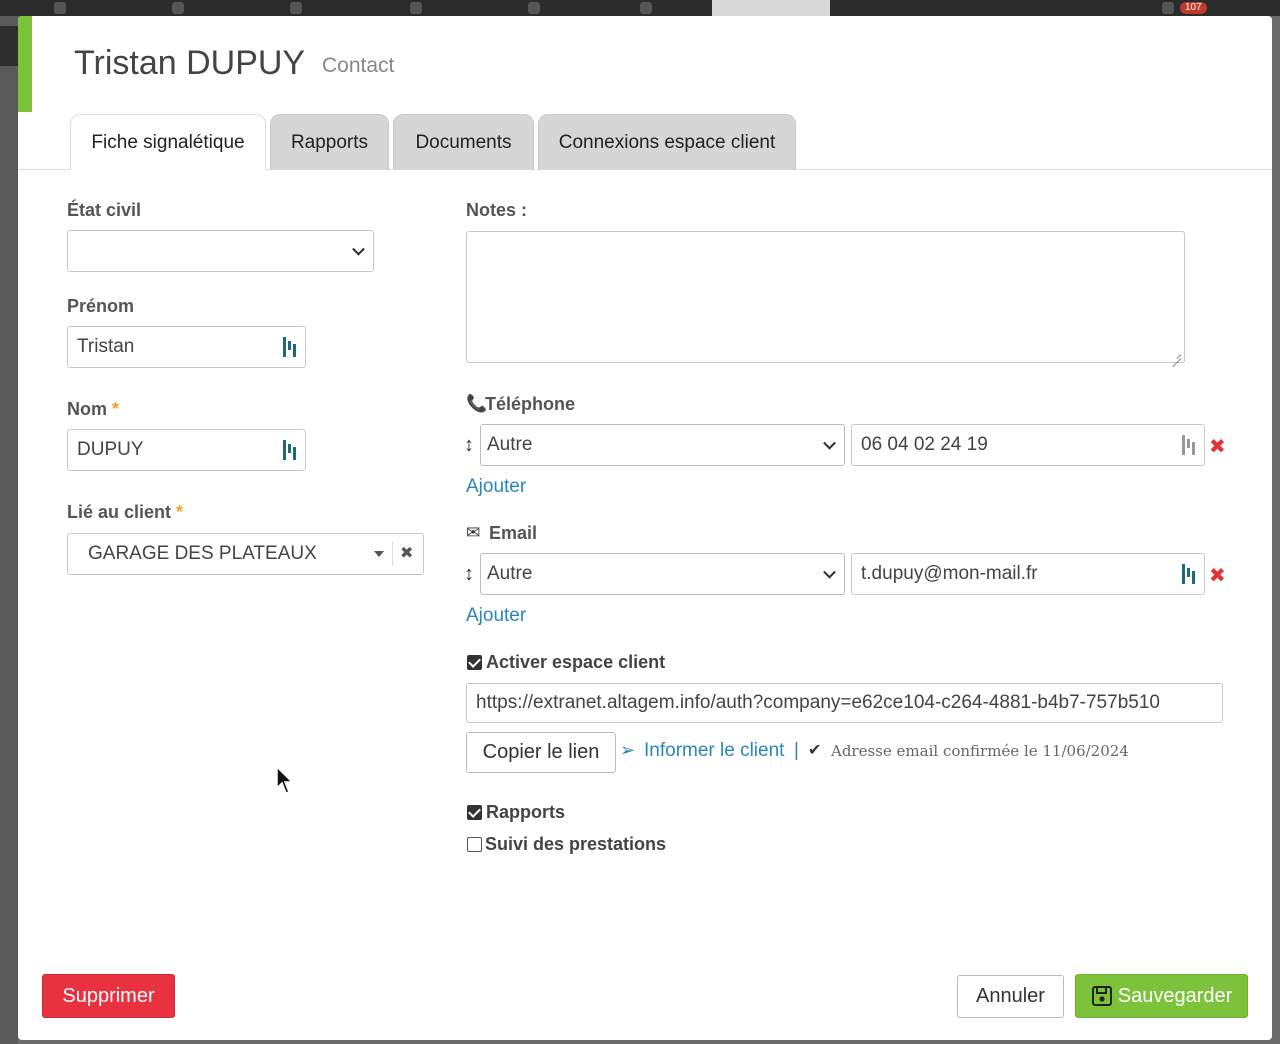  What do you see at coordinates (93, 409) in the screenshot?
I see `nom-label: Nom *` at bounding box center [93, 409].